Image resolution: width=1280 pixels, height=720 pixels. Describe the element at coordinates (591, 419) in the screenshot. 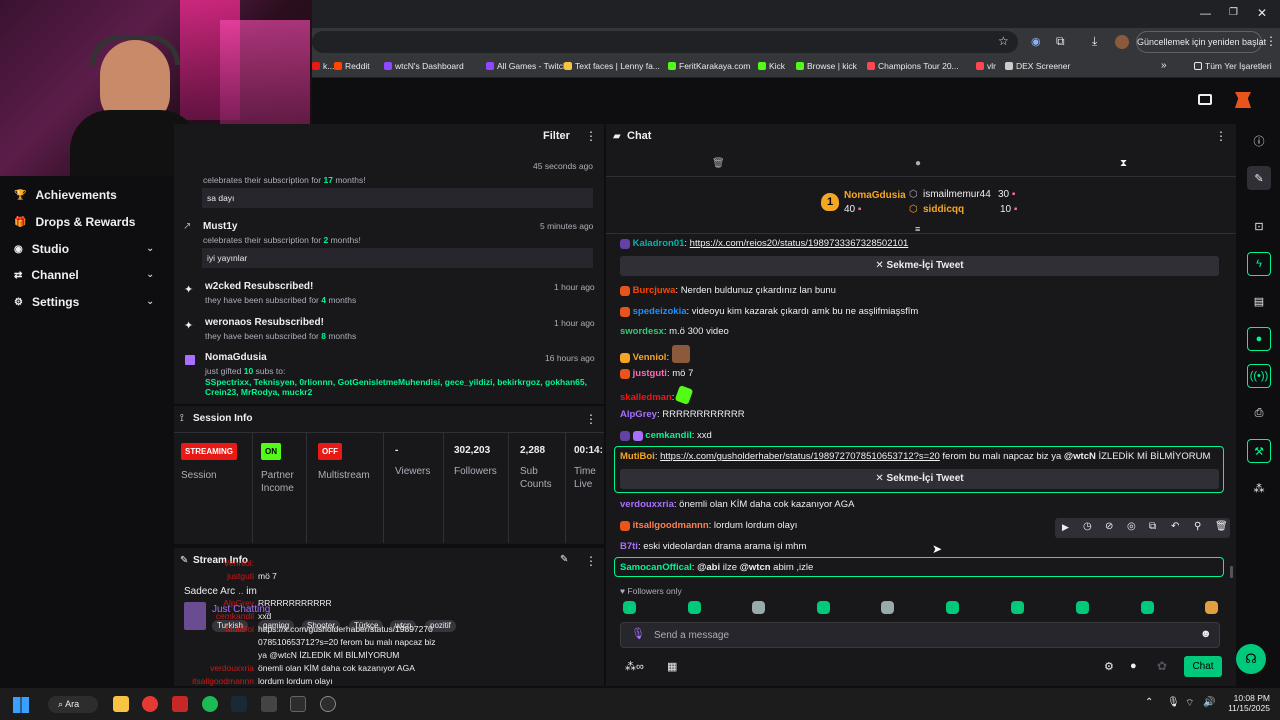

I see `session-menu-icon: ⋮` at that location.